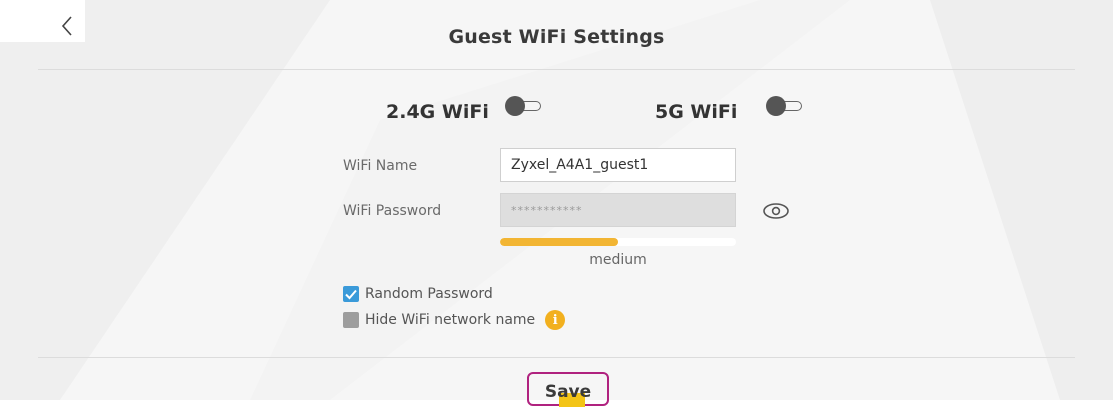  I want to click on band-label-5g: 5G WiFi, so click(696, 112).